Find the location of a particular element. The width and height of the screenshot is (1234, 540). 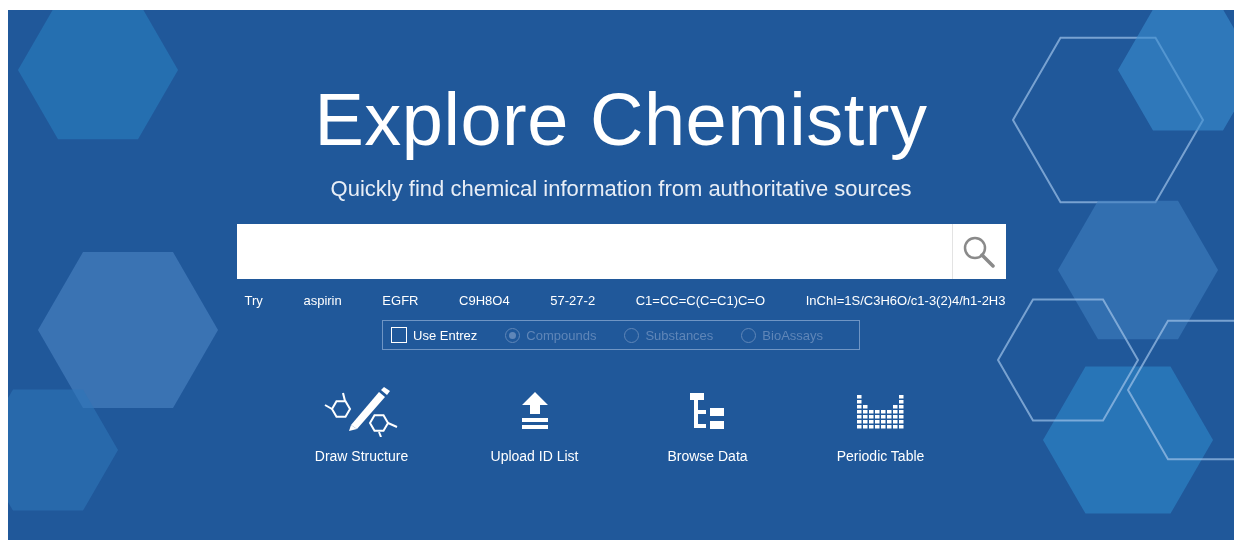

tool-link: Browse Data is located at coordinates (707, 425).